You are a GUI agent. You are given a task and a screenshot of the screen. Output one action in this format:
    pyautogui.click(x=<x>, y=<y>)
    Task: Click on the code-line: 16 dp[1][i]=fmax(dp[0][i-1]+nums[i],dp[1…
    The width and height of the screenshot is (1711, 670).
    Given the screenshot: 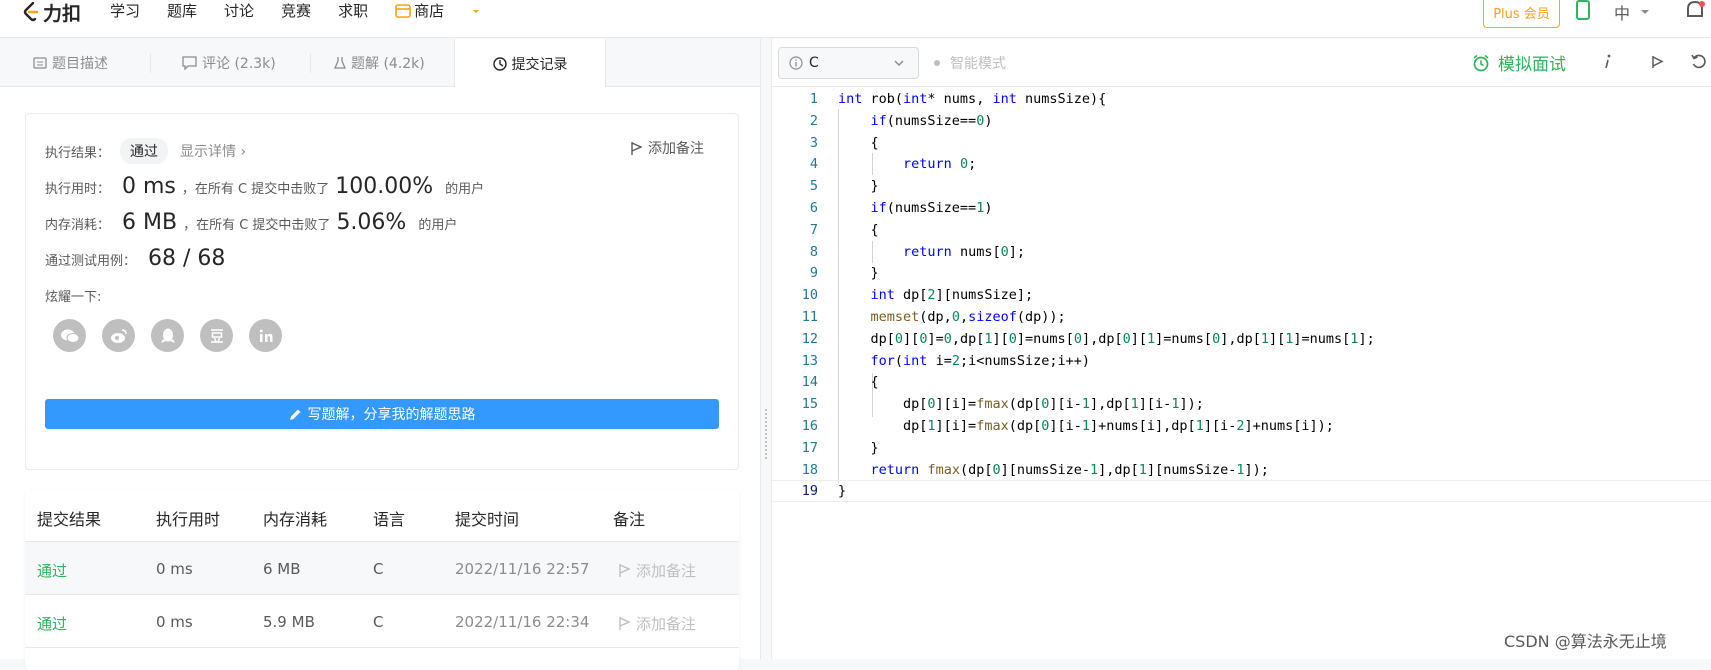 What is the action you would take?
    pyautogui.click(x=1241, y=426)
    